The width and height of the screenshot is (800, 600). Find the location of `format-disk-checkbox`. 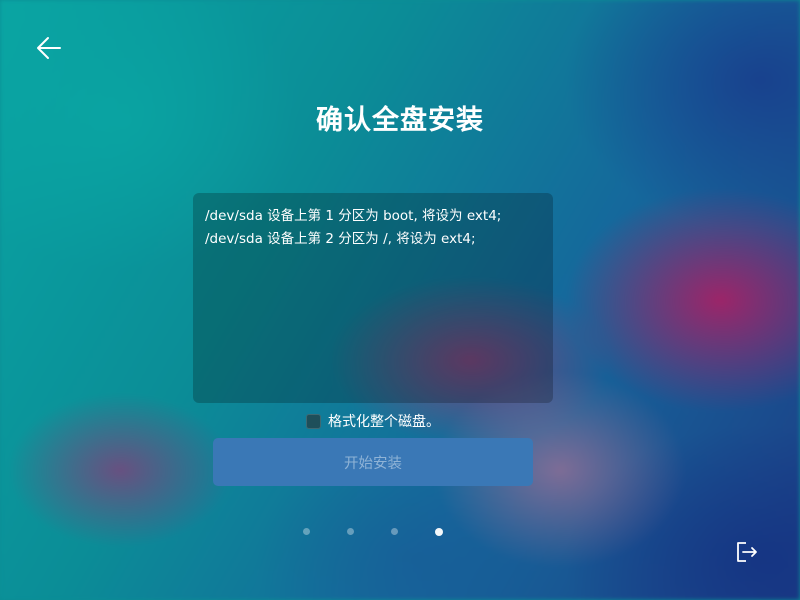

format-disk-checkbox is located at coordinates (313, 421).